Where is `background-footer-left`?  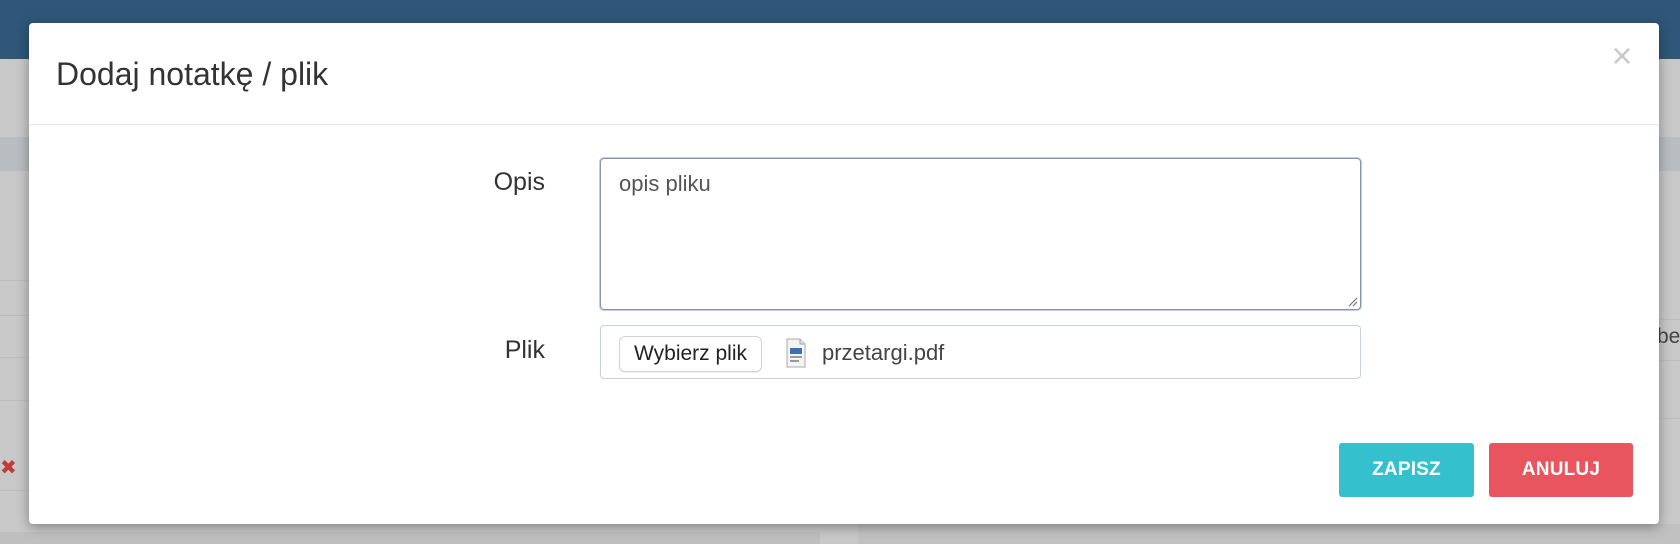 background-footer-left is located at coordinates (410, 538).